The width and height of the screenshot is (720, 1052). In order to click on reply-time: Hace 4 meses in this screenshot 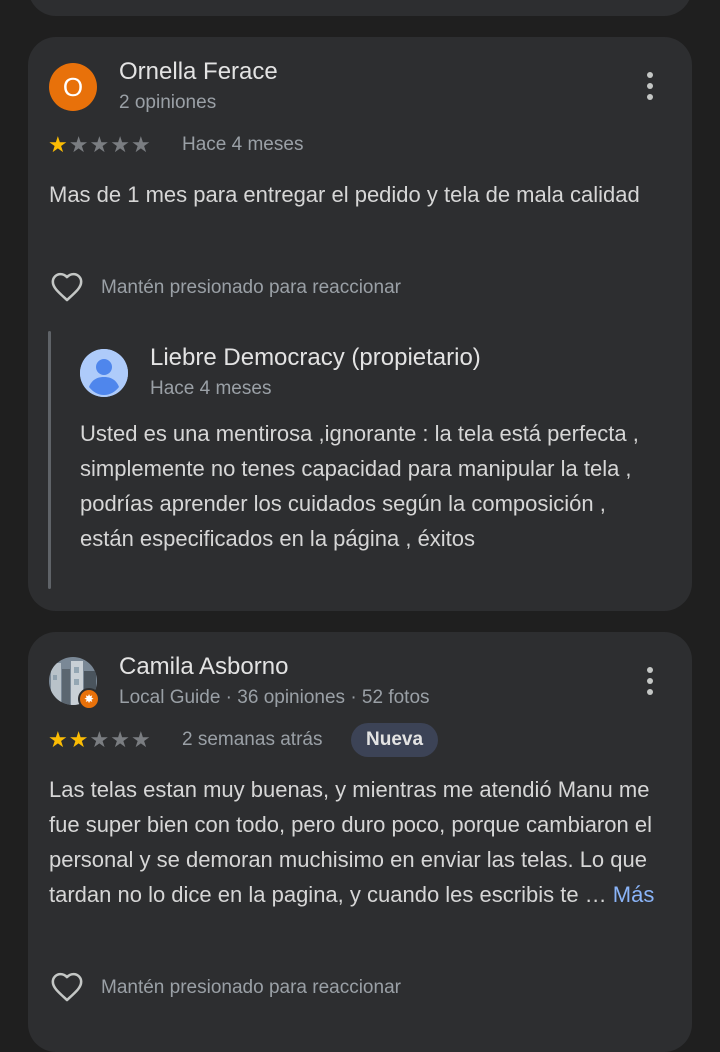, I will do `click(211, 388)`.